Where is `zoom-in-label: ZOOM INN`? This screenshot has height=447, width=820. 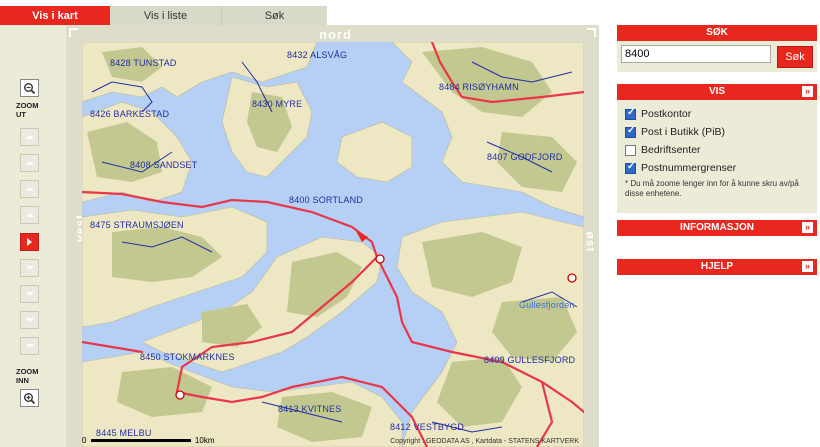 zoom-in-label: ZOOM INN is located at coordinates (27, 376).